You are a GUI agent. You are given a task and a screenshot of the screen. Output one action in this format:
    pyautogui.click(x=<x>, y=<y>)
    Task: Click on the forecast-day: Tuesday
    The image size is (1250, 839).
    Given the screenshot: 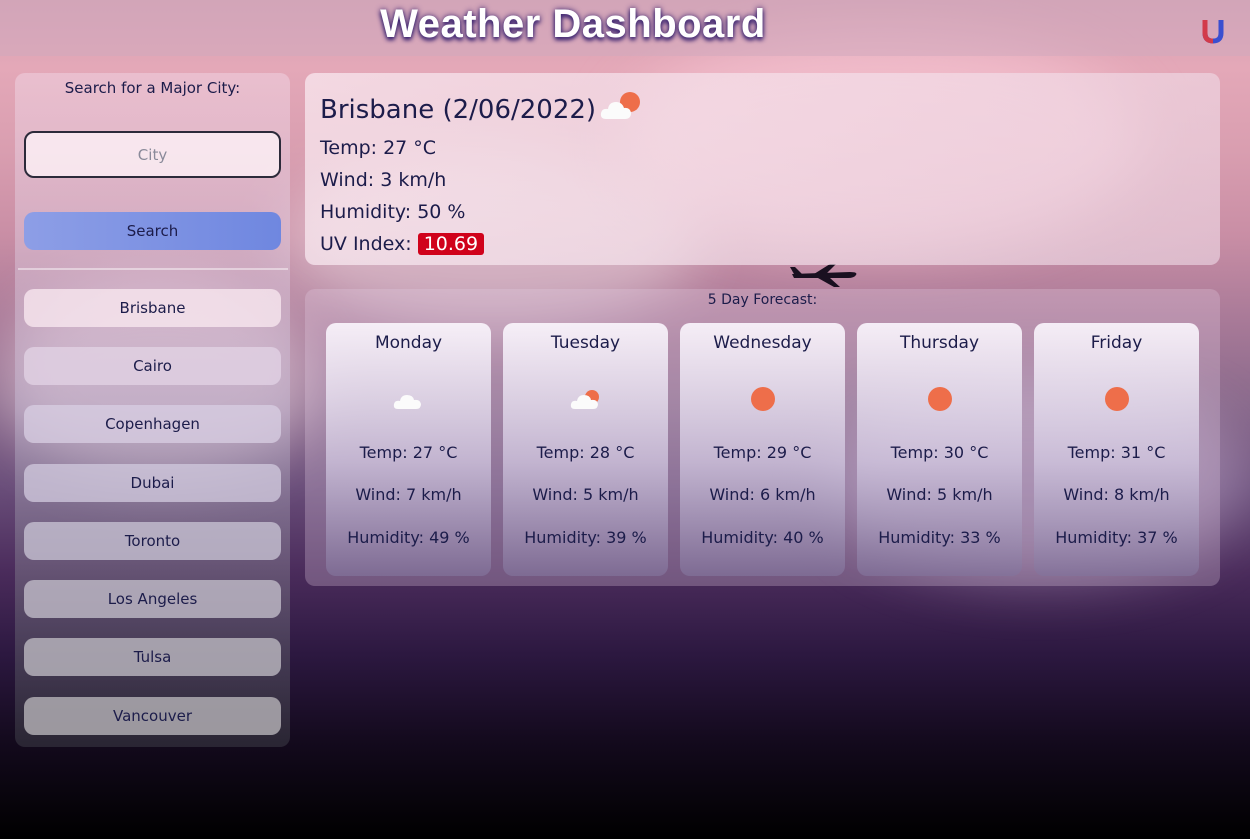 What is the action you would take?
    pyautogui.click(x=585, y=343)
    